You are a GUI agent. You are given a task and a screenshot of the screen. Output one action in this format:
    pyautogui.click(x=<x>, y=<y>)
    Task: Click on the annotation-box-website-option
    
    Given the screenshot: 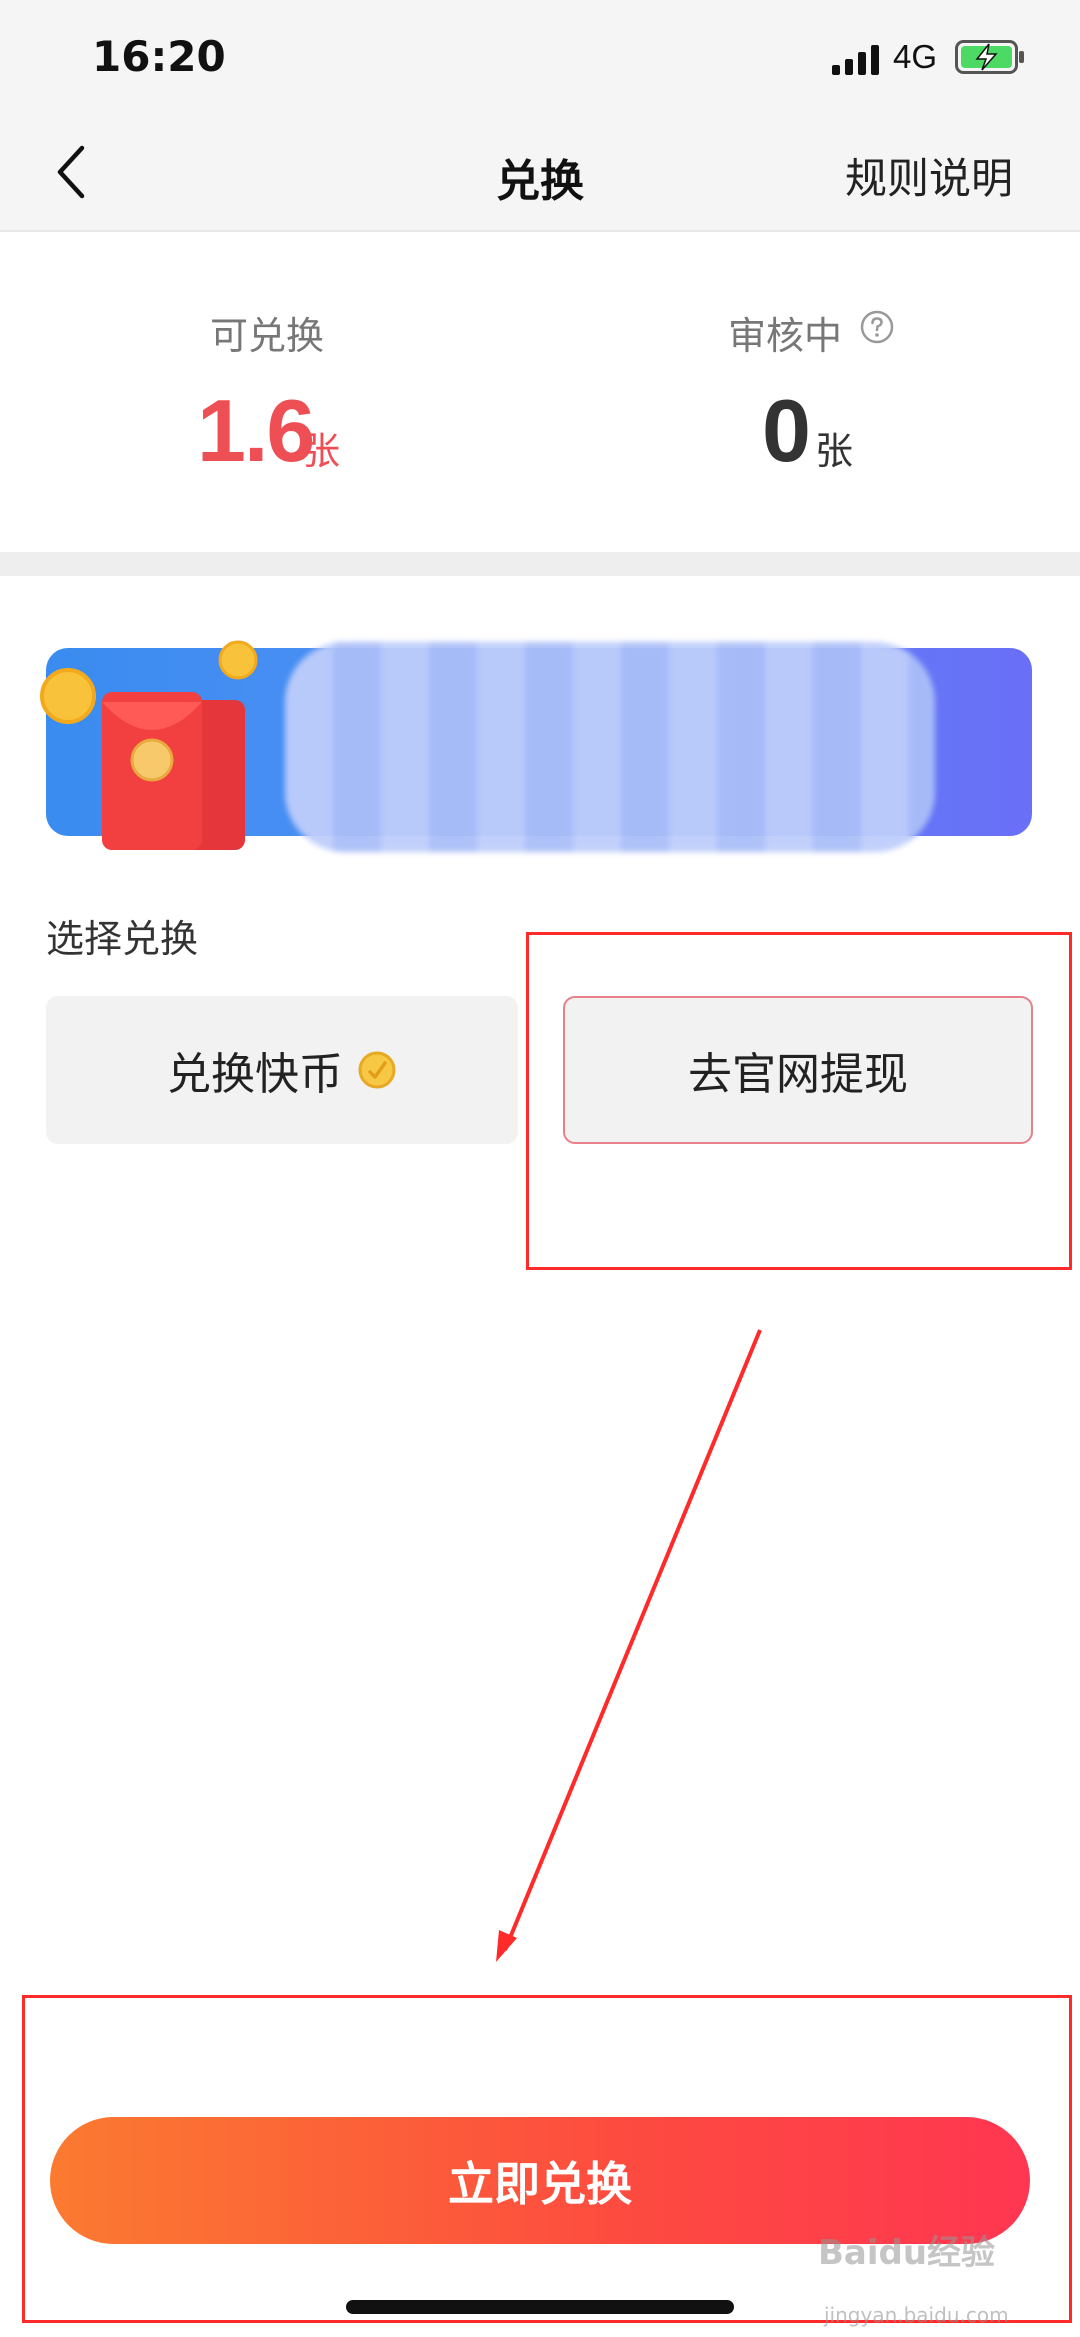 What is the action you would take?
    pyautogui.click(x=799, y=1101)
    